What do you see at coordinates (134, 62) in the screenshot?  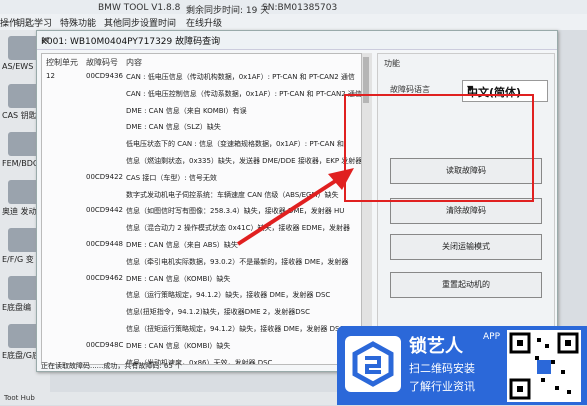 I see `column-header-content: 内容` at bounding box center [134, 62].